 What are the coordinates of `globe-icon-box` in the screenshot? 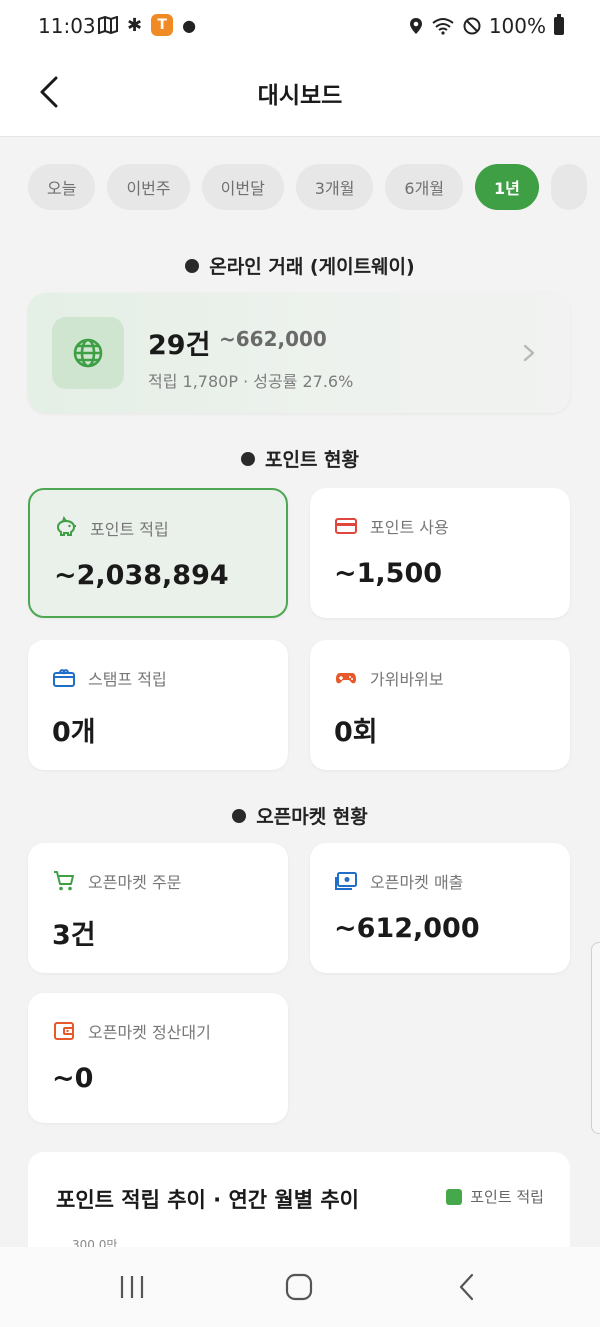 It's located at (88, 353).